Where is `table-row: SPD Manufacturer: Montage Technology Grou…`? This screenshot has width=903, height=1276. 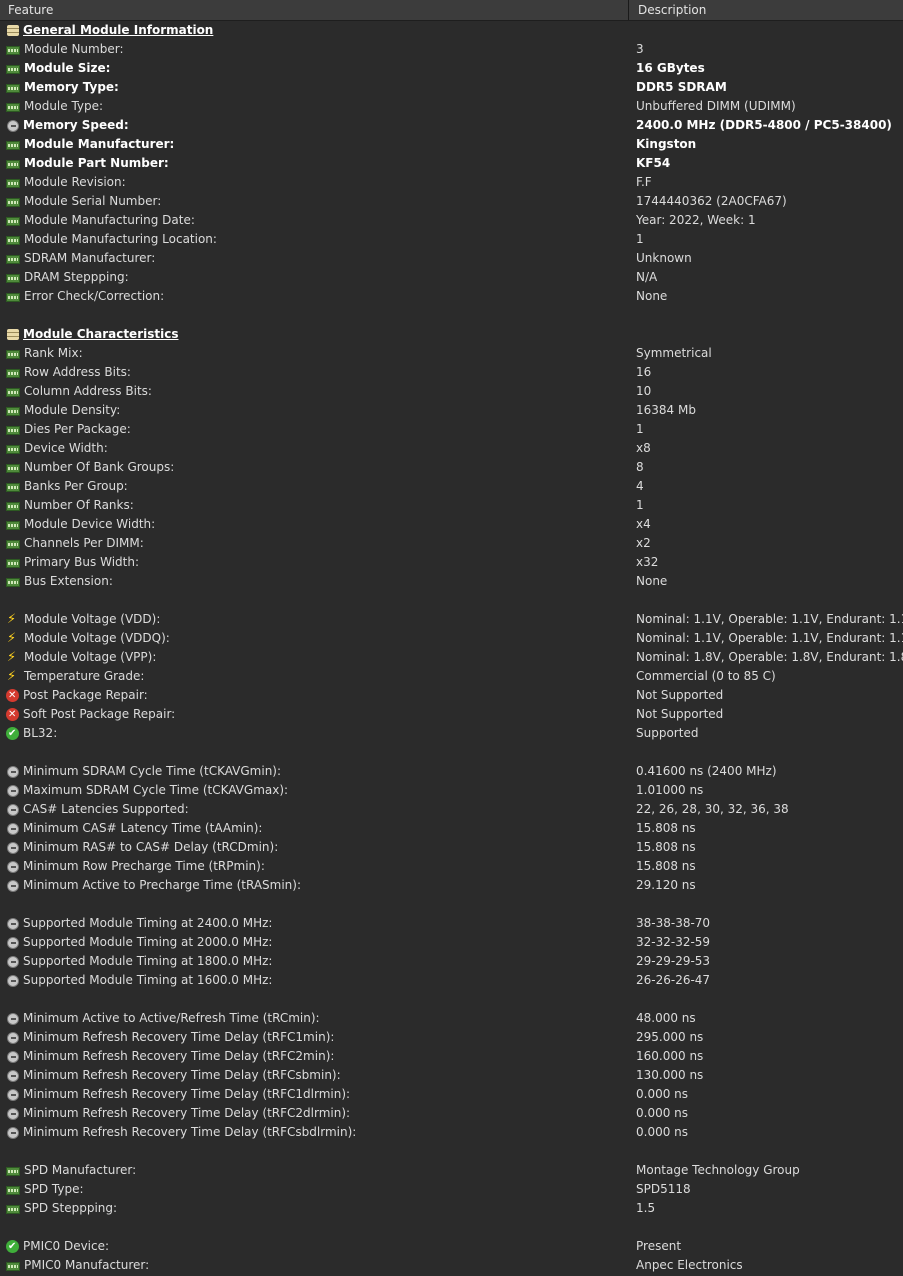 table-row: SPD Manufacturer: Montage Technology Grou… is located at coordinates (451, 1170).